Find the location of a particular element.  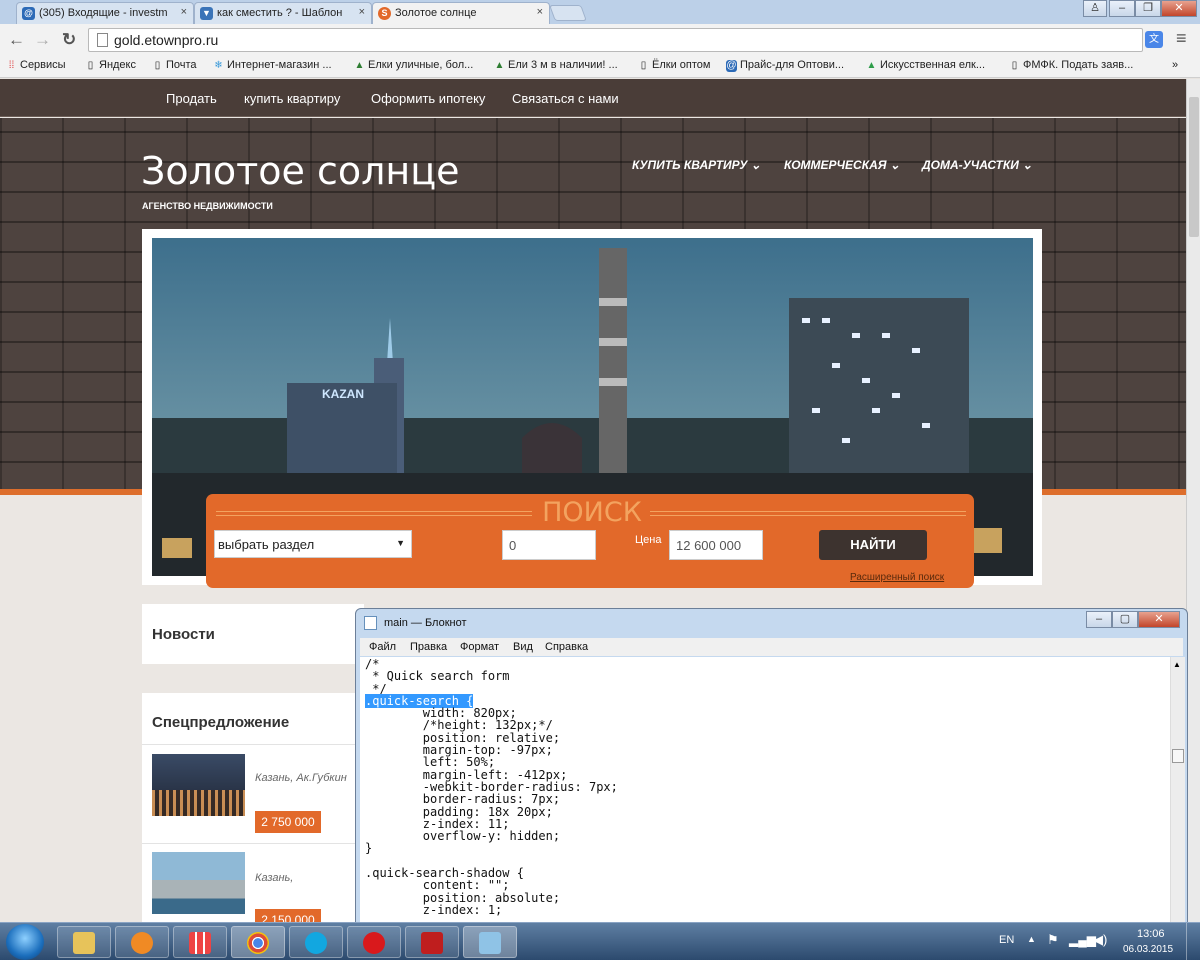

section-select: выбрать раздел ▼ is located at coordinates (313, 544).